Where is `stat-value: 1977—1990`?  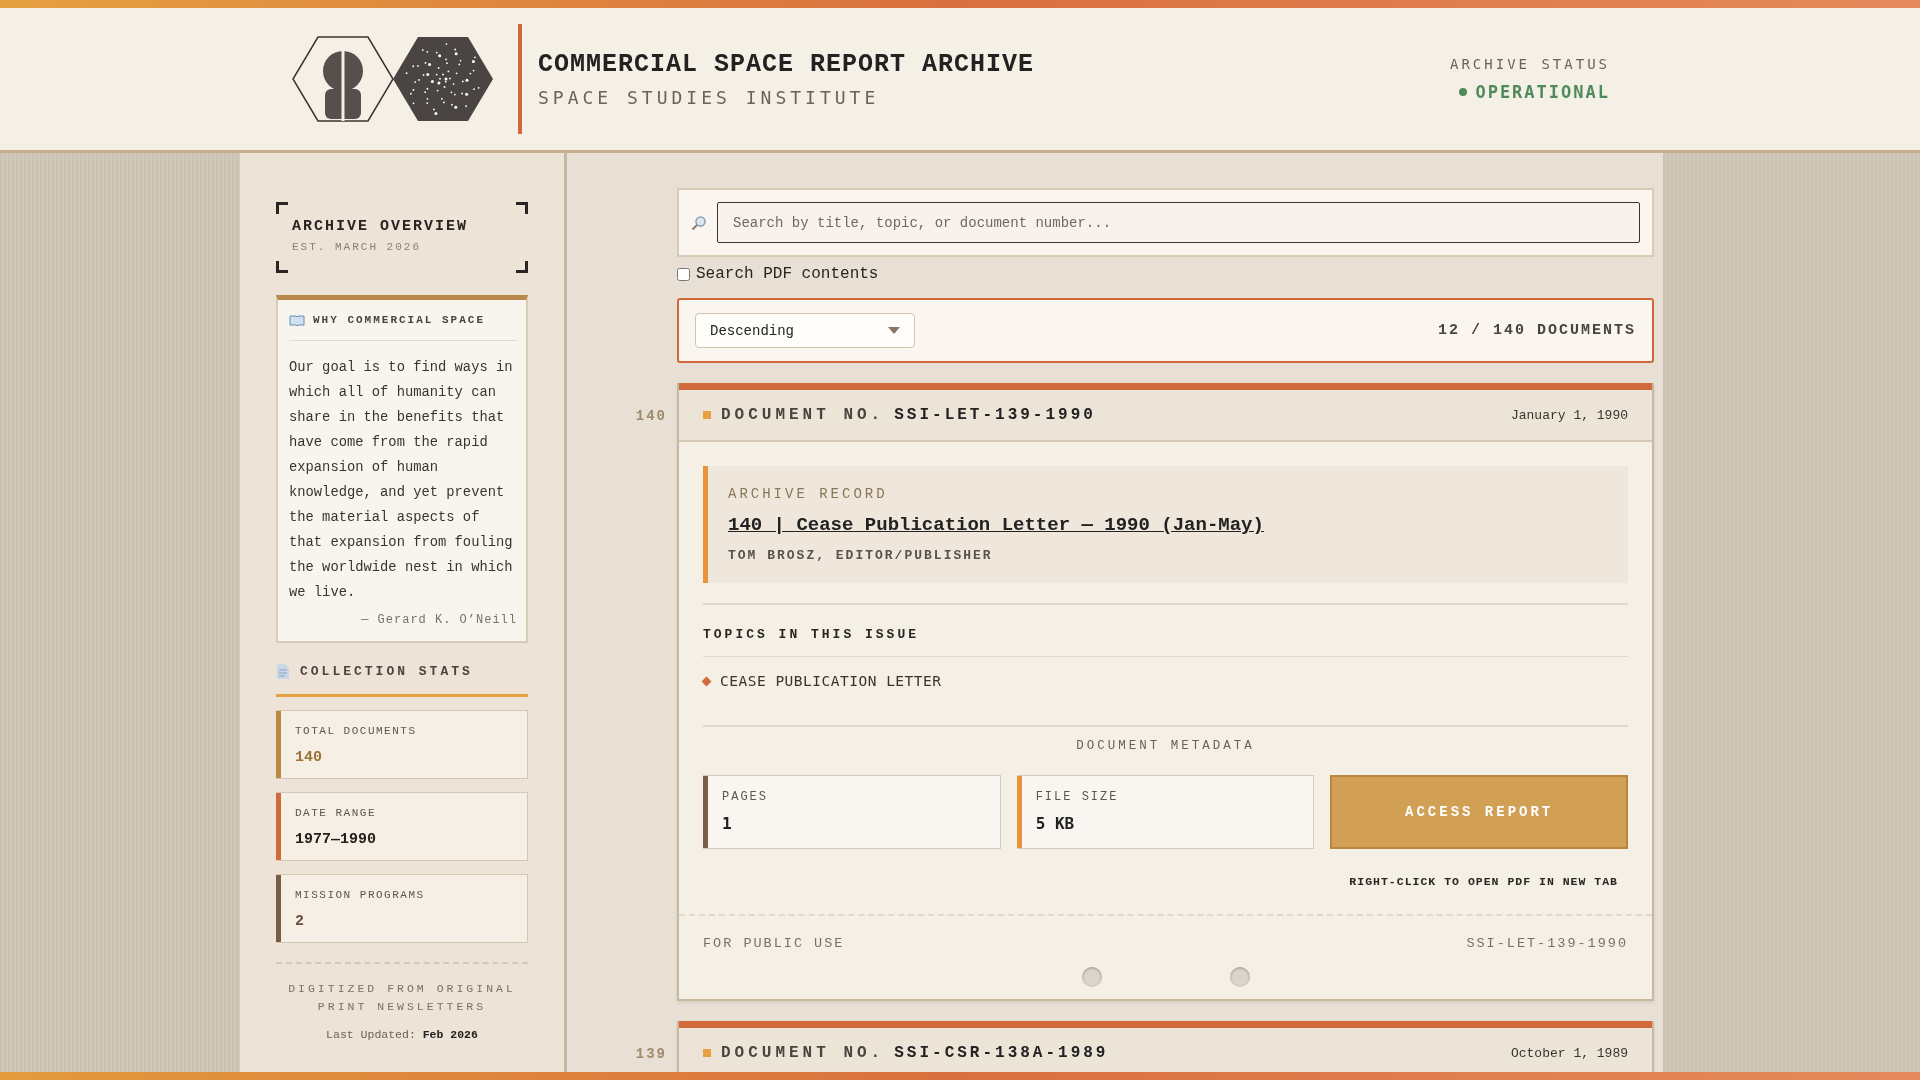
stat-value: 1977—1990 is located at coordinates (336, 839).